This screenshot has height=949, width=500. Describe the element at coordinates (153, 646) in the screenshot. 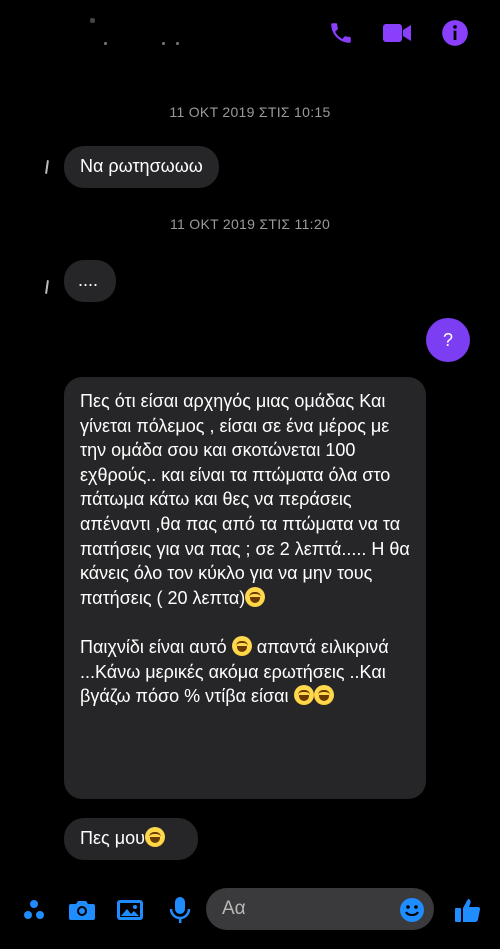

I see `message-paragraph: Παιχνίδι είναι αυτό` at that location.